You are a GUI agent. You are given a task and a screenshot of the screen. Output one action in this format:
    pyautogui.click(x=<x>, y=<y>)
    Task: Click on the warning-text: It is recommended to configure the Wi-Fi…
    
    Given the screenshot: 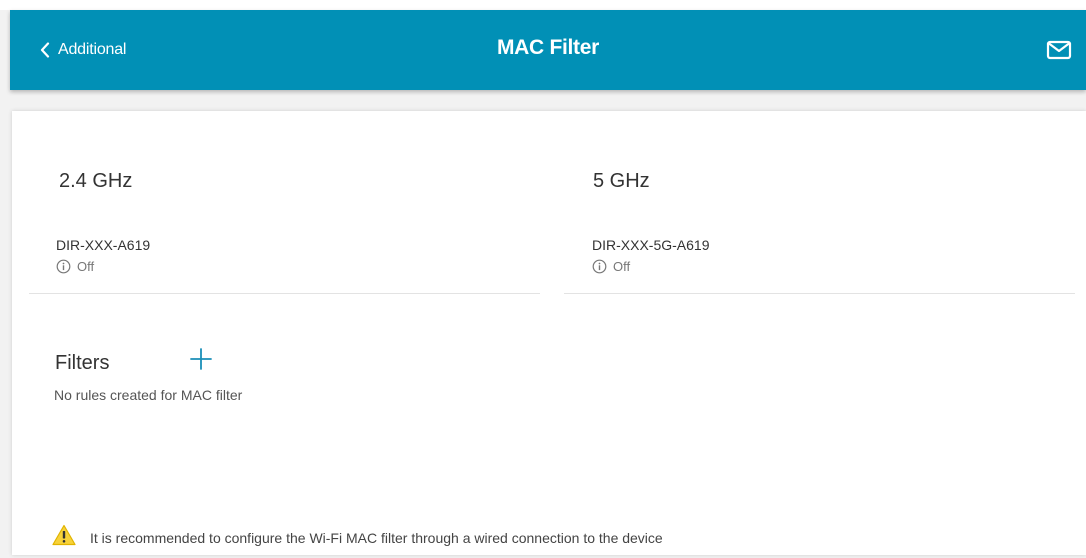 What is the action you would take?
    pyautogui.click(x=376, y=537)
    